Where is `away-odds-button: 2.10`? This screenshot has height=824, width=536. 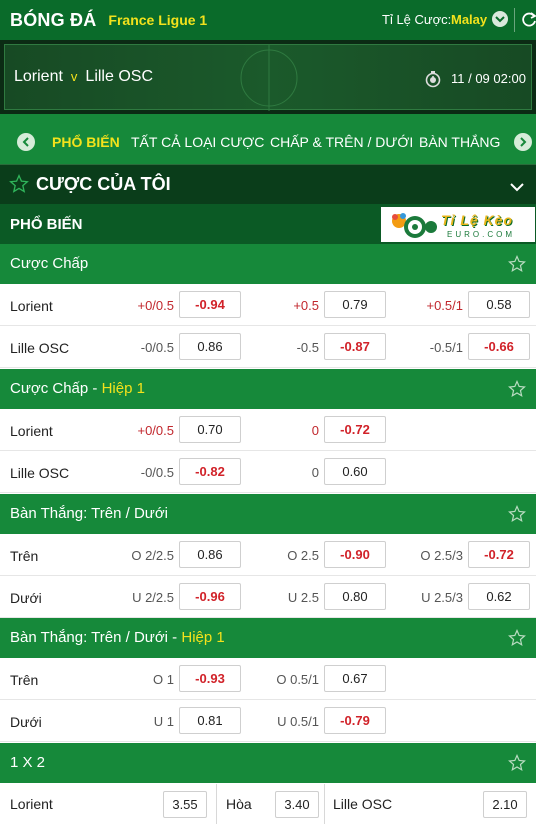
away-odds-button: 2.10 is located at coordinates (505, 804).